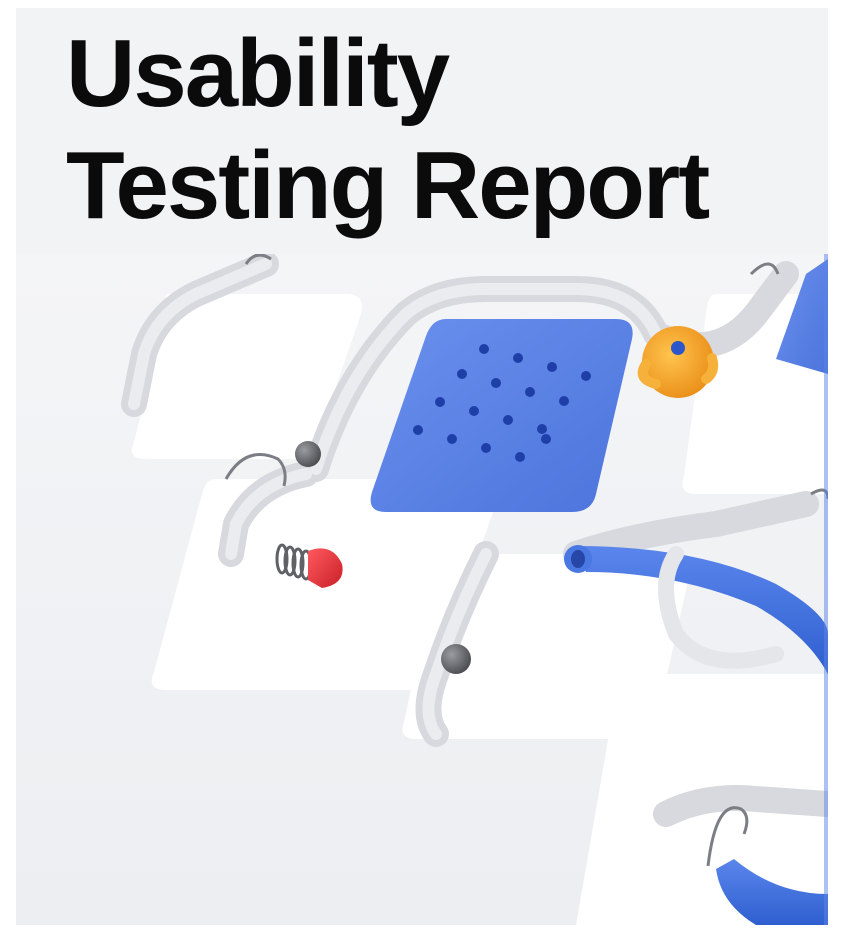 This screenshot has height=929, width=843. I want to click on title-line-1: Usability, so click(258, 73).